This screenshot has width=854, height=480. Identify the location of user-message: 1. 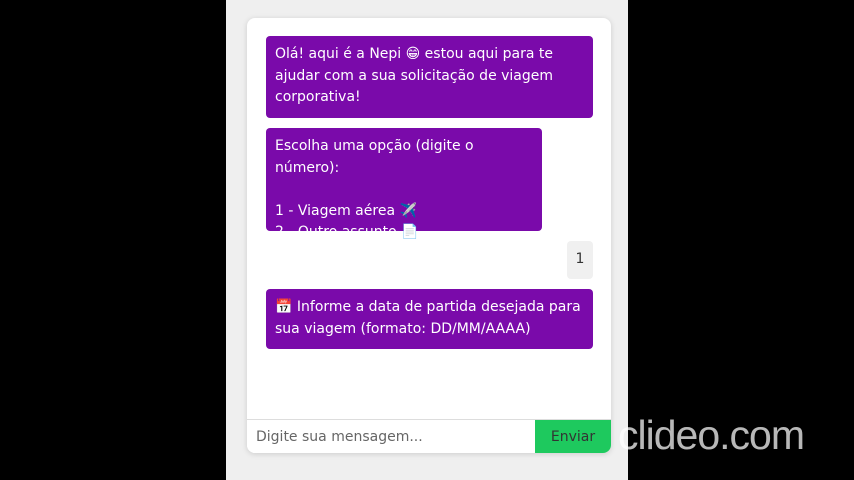
(580, 260).